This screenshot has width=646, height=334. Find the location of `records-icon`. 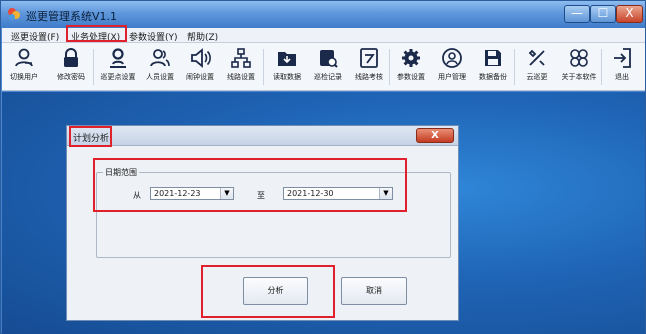

records-icon is located at coordinates (329, 59).